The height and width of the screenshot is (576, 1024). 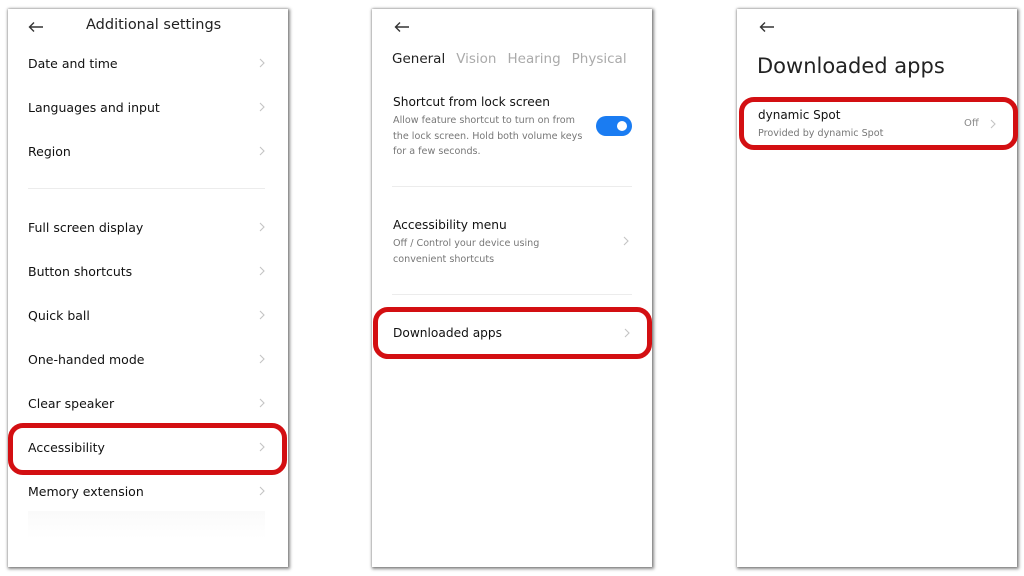 What do you see at coordinates (472, 102) in the screenshot?
I see `shortcut-lock-screen-title: Shortcut from lock screen` at bounding box center [472, 102].